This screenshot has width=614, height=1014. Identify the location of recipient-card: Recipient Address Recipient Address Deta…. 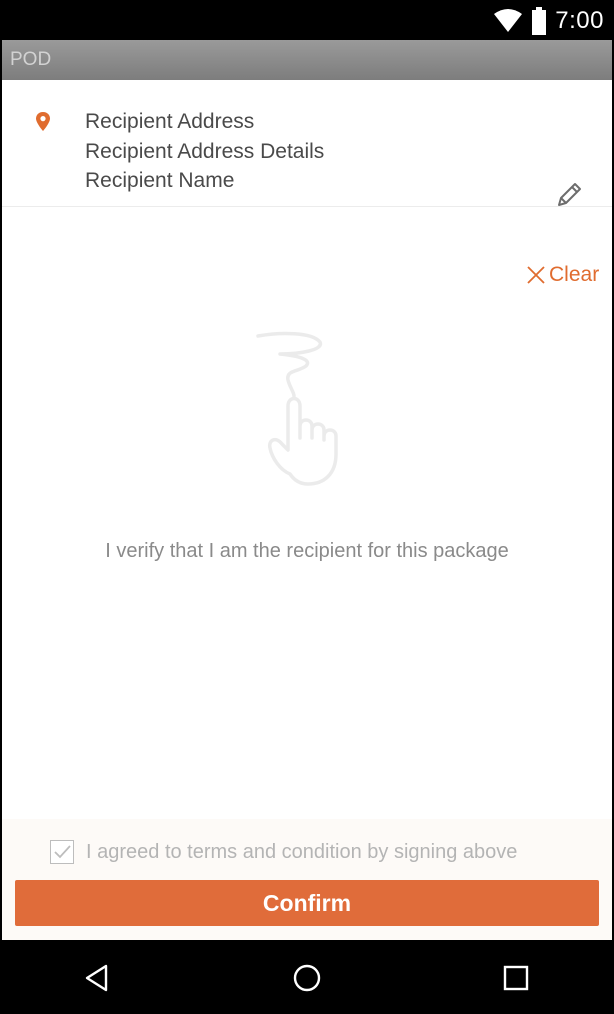
(307, 143).